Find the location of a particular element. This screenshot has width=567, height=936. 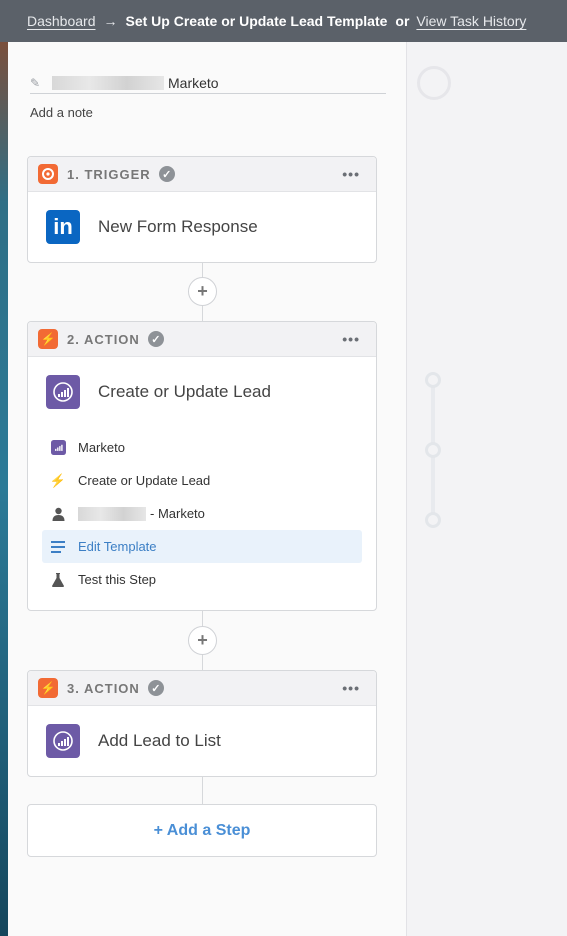

step-app-title: Add Lead to List is located at coordinates (159, 740).